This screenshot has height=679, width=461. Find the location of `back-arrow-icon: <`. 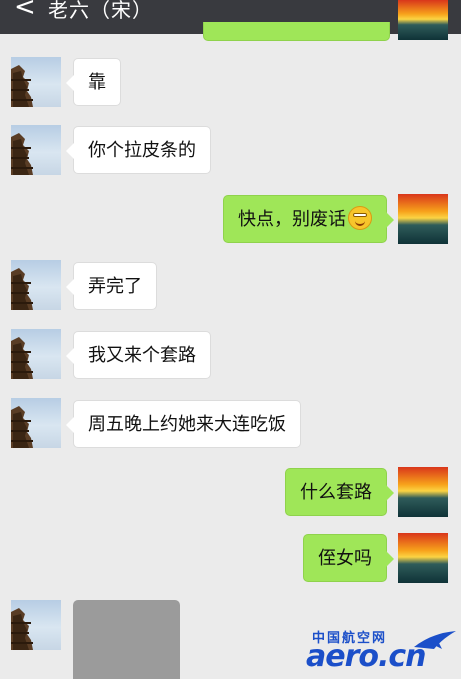

back-arrow-icon: < is located at coordinates (25, 11).